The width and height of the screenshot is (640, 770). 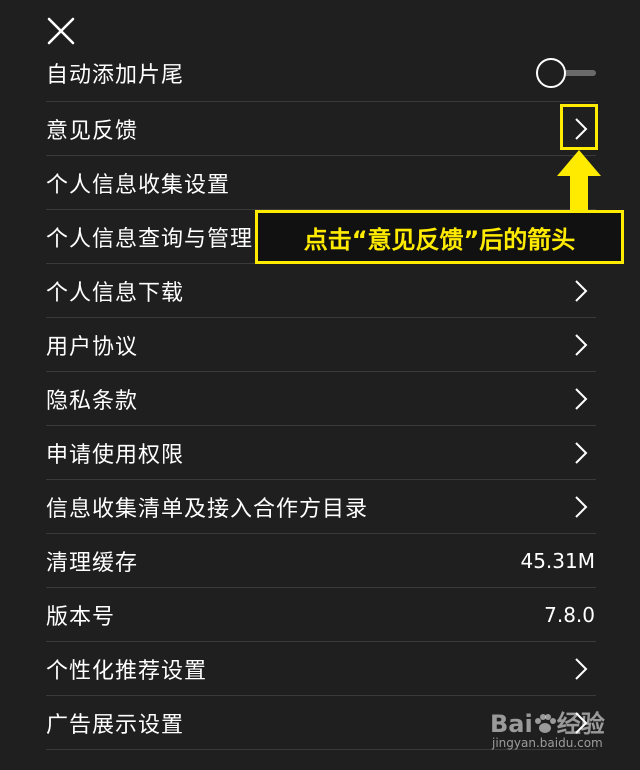 What do you see at coordinates (567, 72) in the screenshot?
I see `auto-ending-toggle` at bounding box center [567, 72].